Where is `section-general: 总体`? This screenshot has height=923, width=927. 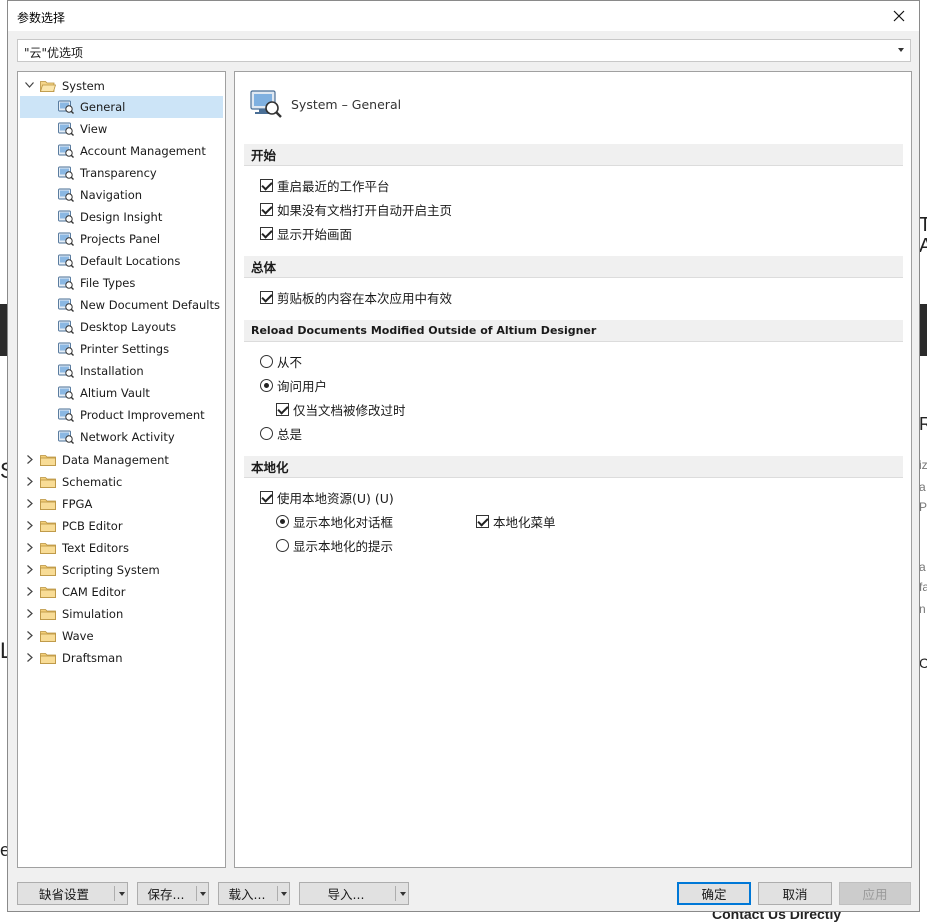 section-general: 总体 is located at coordinates (573, 267).